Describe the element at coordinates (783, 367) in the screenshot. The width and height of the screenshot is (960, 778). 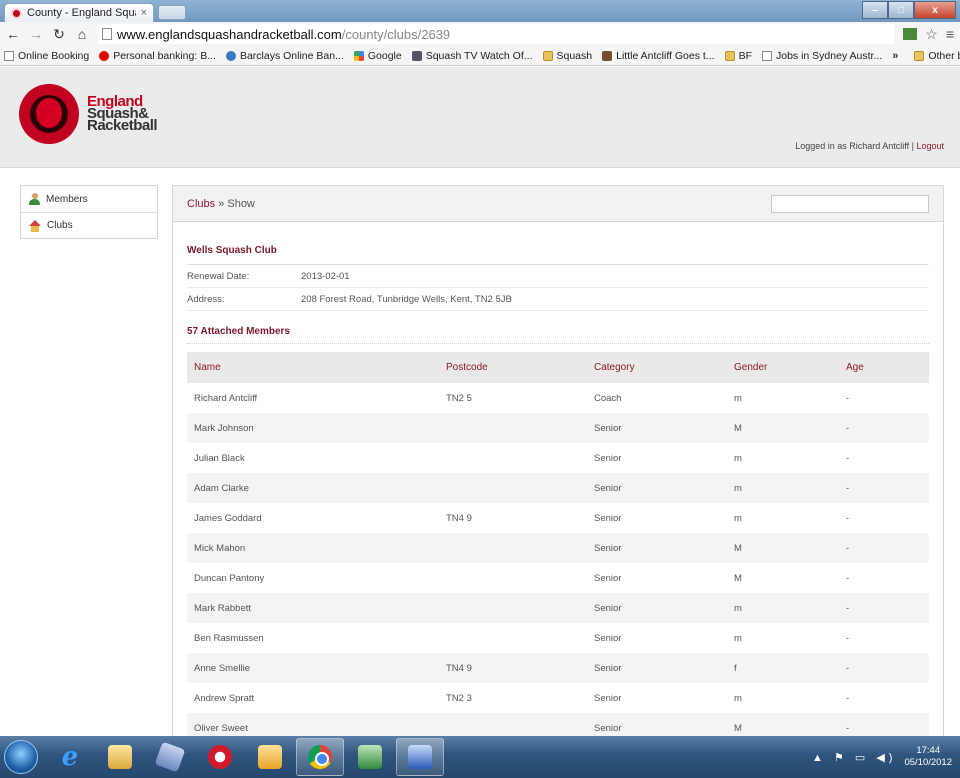
I see `column-header: Gender` at that location.